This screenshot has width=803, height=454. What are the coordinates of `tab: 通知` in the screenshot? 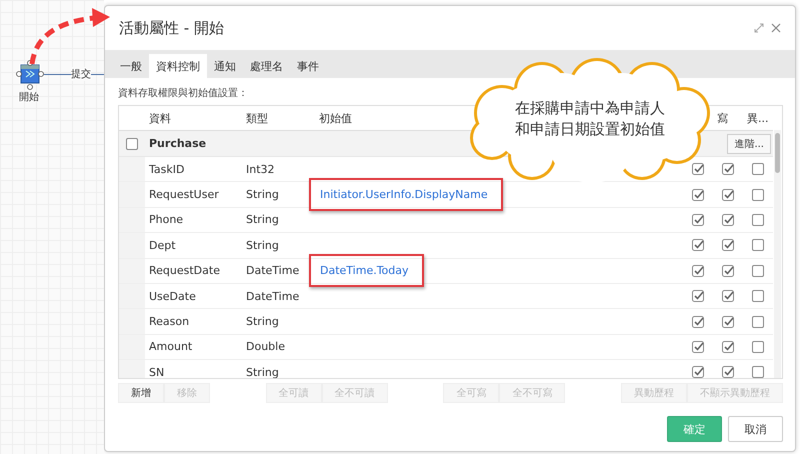 It's located at (225, 66).